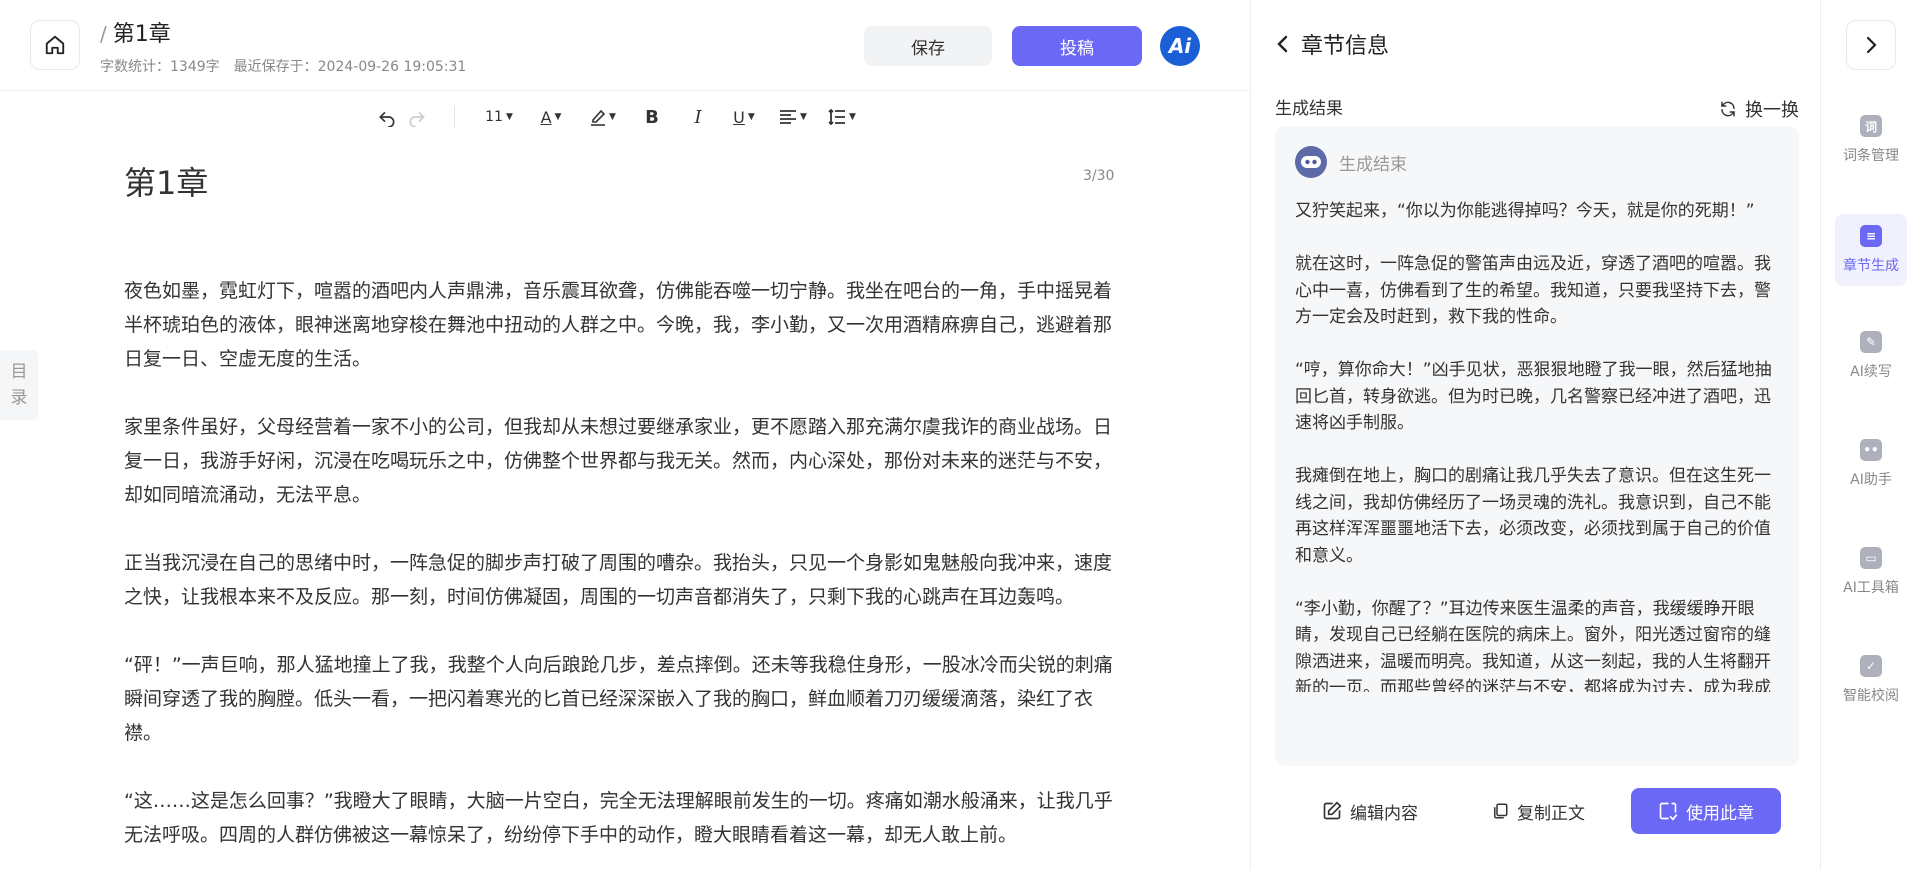 The image size is (1920, 870). What do you see at coordinates (1871, 588) in the screenshot?
I see `rail-item-label: AI工具箱` at bounding box center [1871, 588].